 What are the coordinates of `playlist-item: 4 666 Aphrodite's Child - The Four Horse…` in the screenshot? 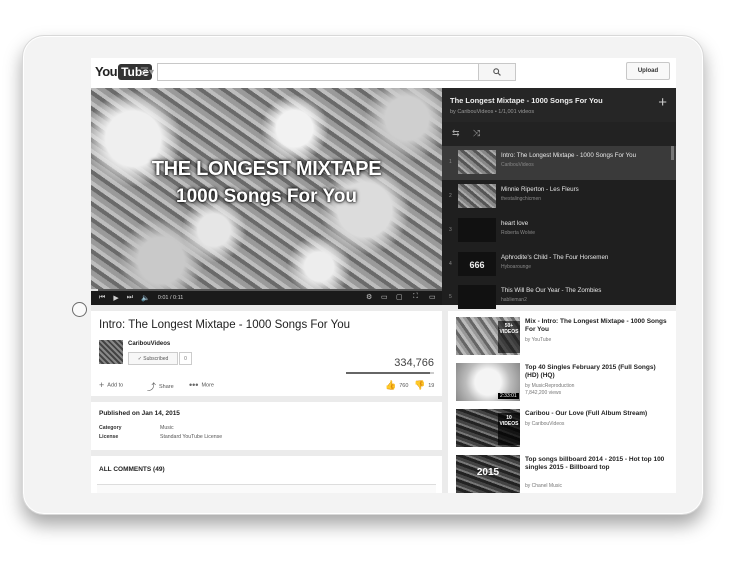 It's located at (559, 265).